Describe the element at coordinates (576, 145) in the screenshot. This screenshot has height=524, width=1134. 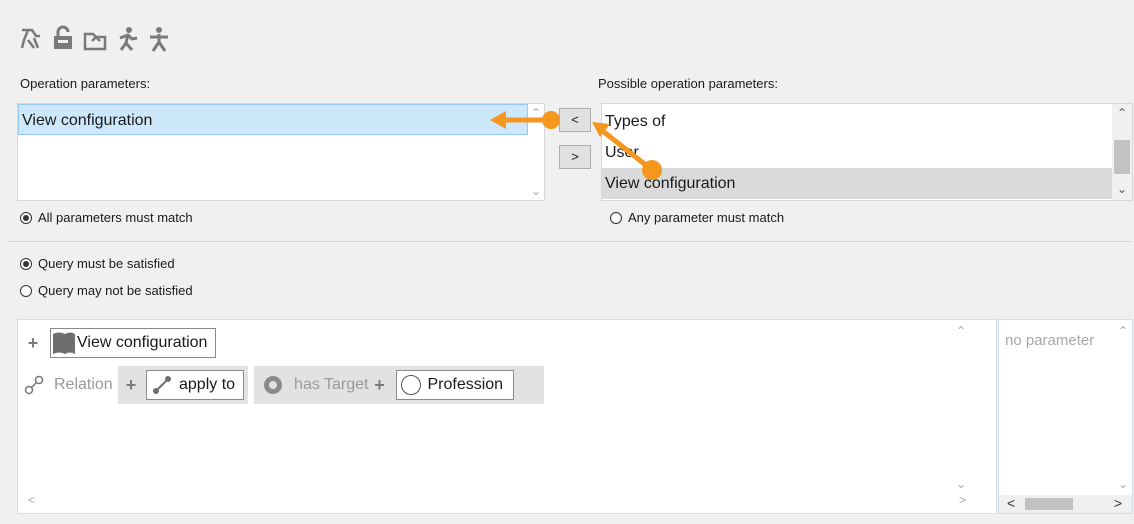
I see `annotation-arrows` at that location.